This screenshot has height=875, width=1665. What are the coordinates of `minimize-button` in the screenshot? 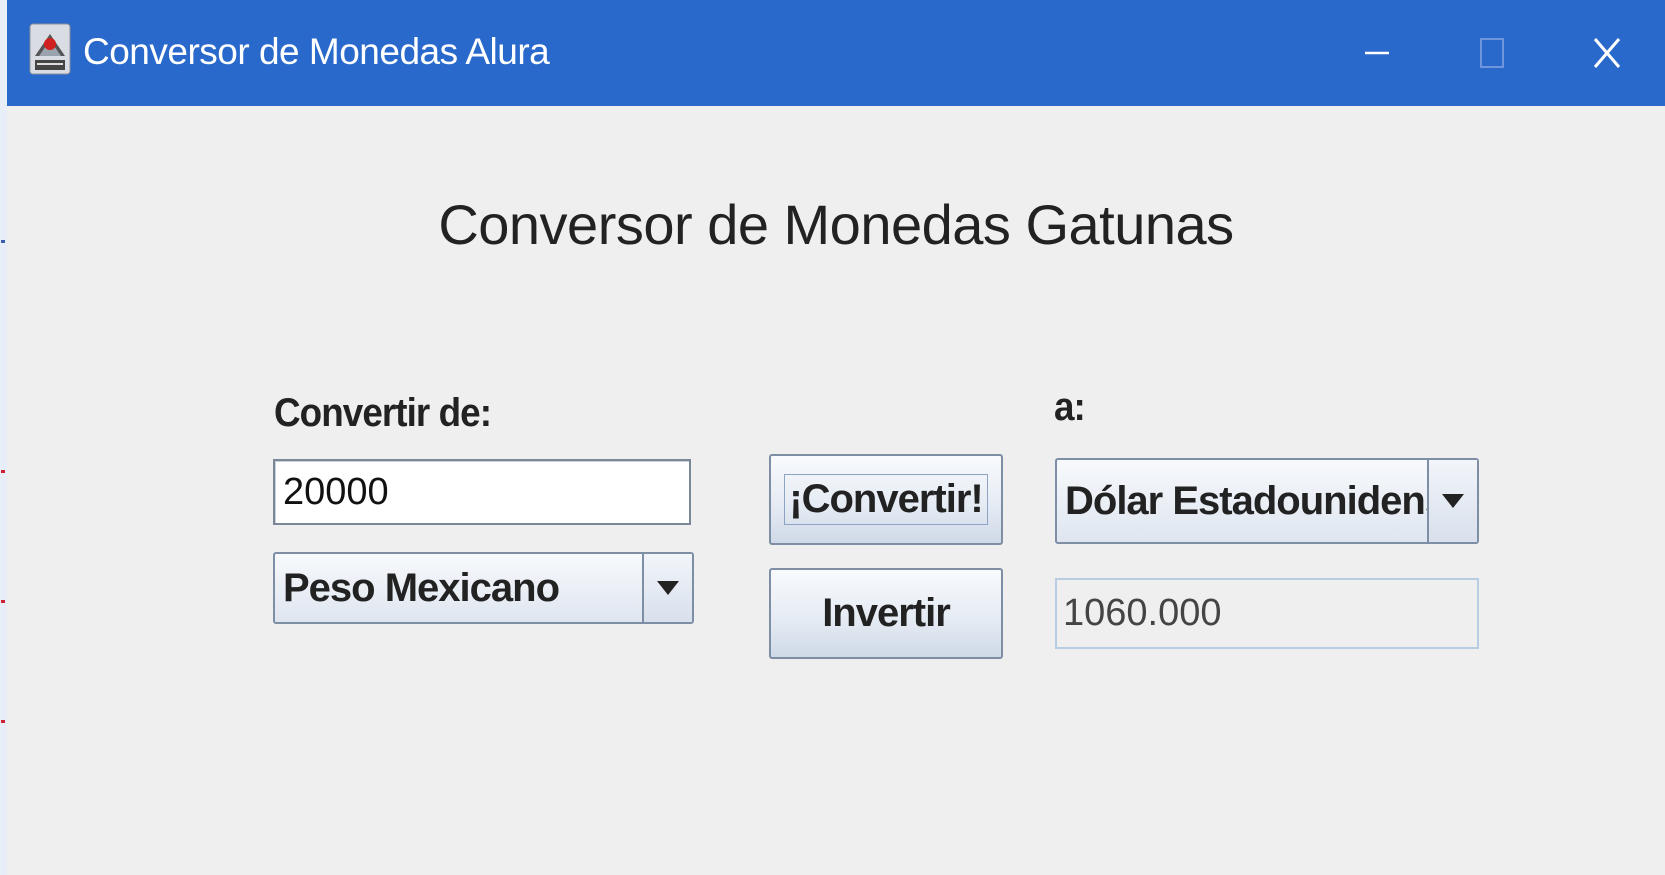 It's located at (1377, 53).